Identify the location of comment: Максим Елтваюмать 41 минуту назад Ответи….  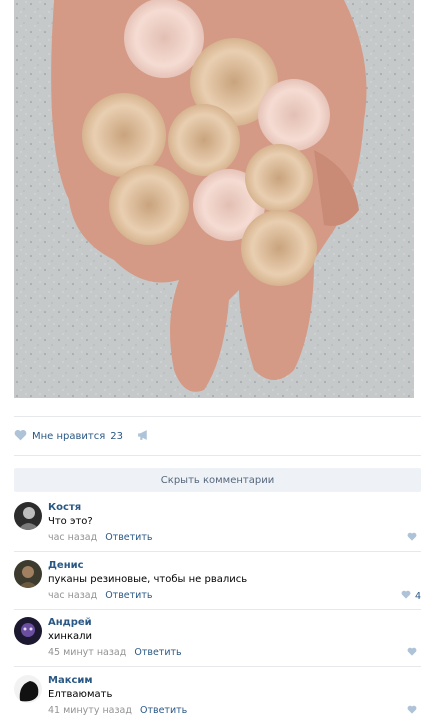
(217, 700).